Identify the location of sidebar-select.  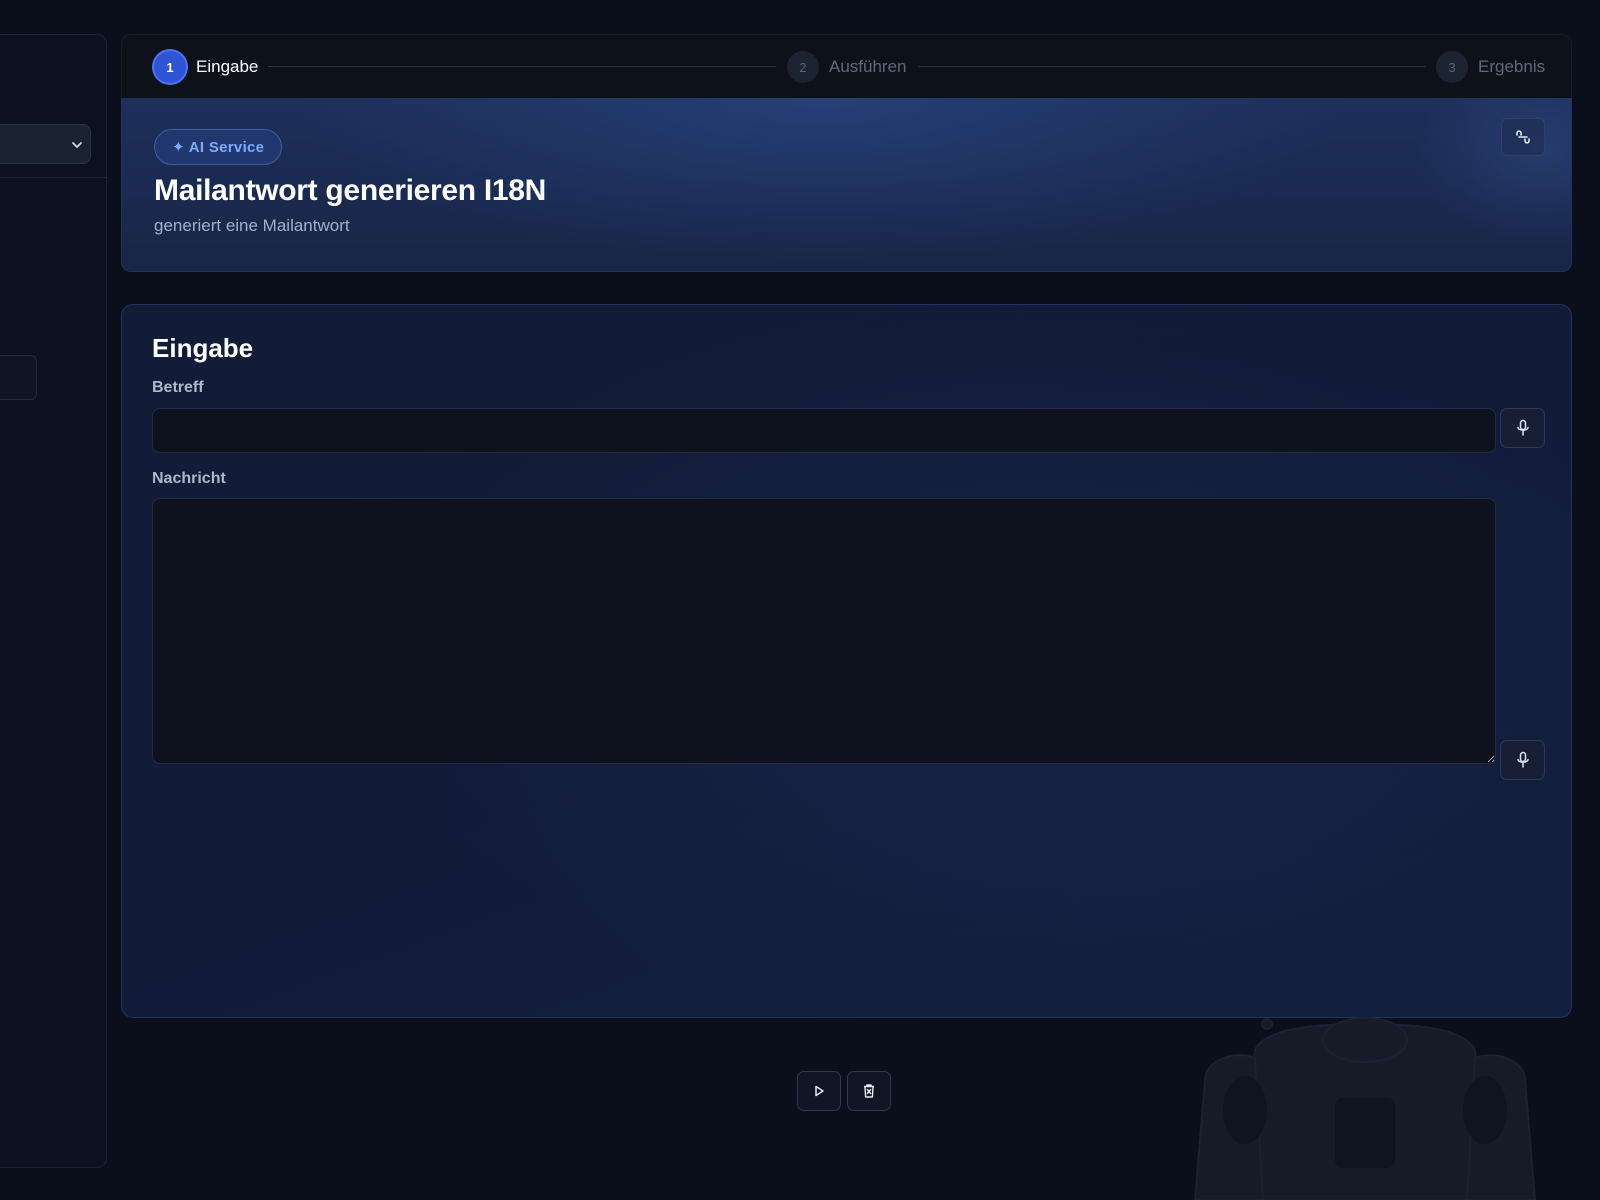
(45, 144).